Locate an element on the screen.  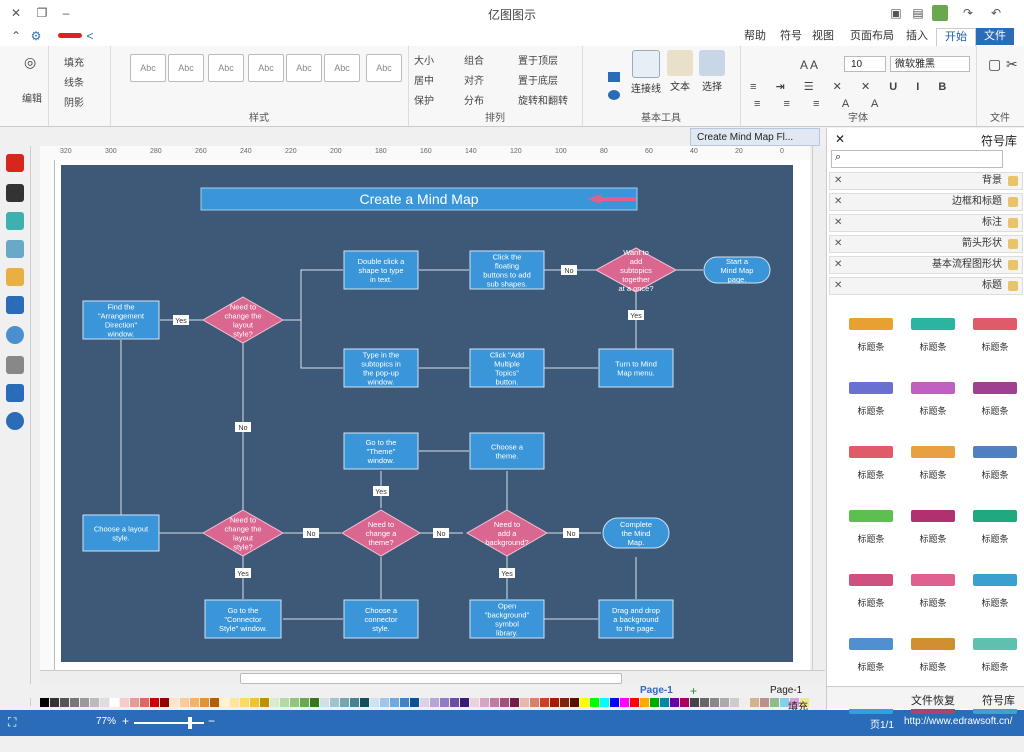
library-section: ✕ 边框和标题 is located at coordinates (926, 202).